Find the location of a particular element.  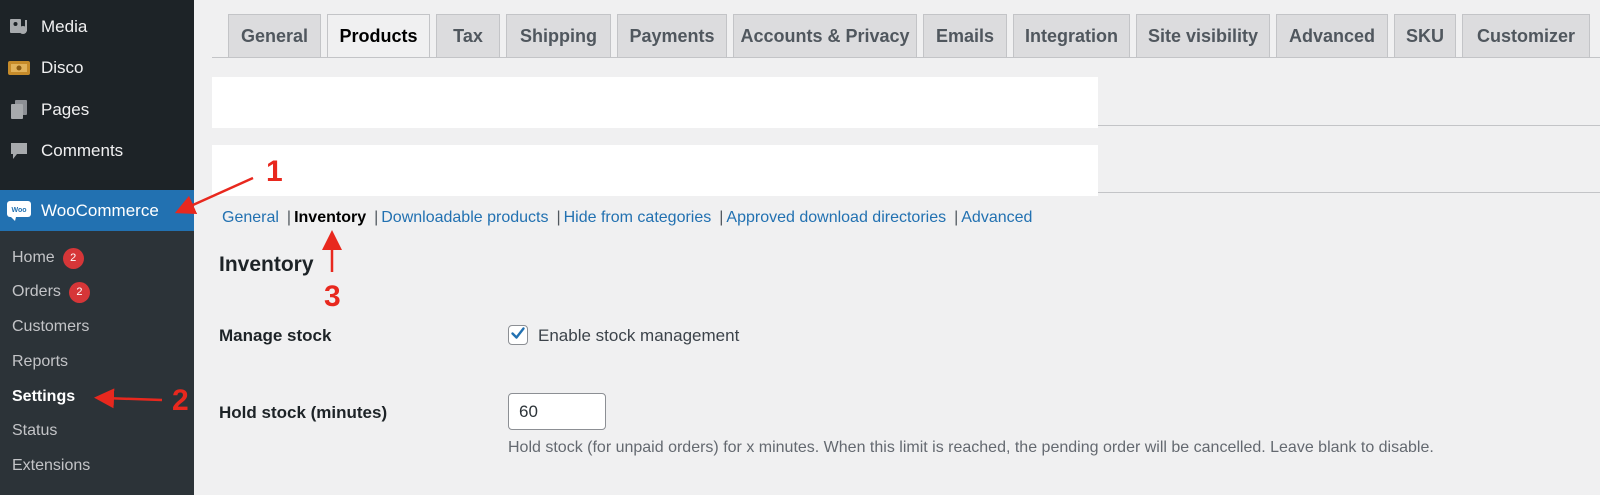

pages-icon is located at coordinates (19, 110).